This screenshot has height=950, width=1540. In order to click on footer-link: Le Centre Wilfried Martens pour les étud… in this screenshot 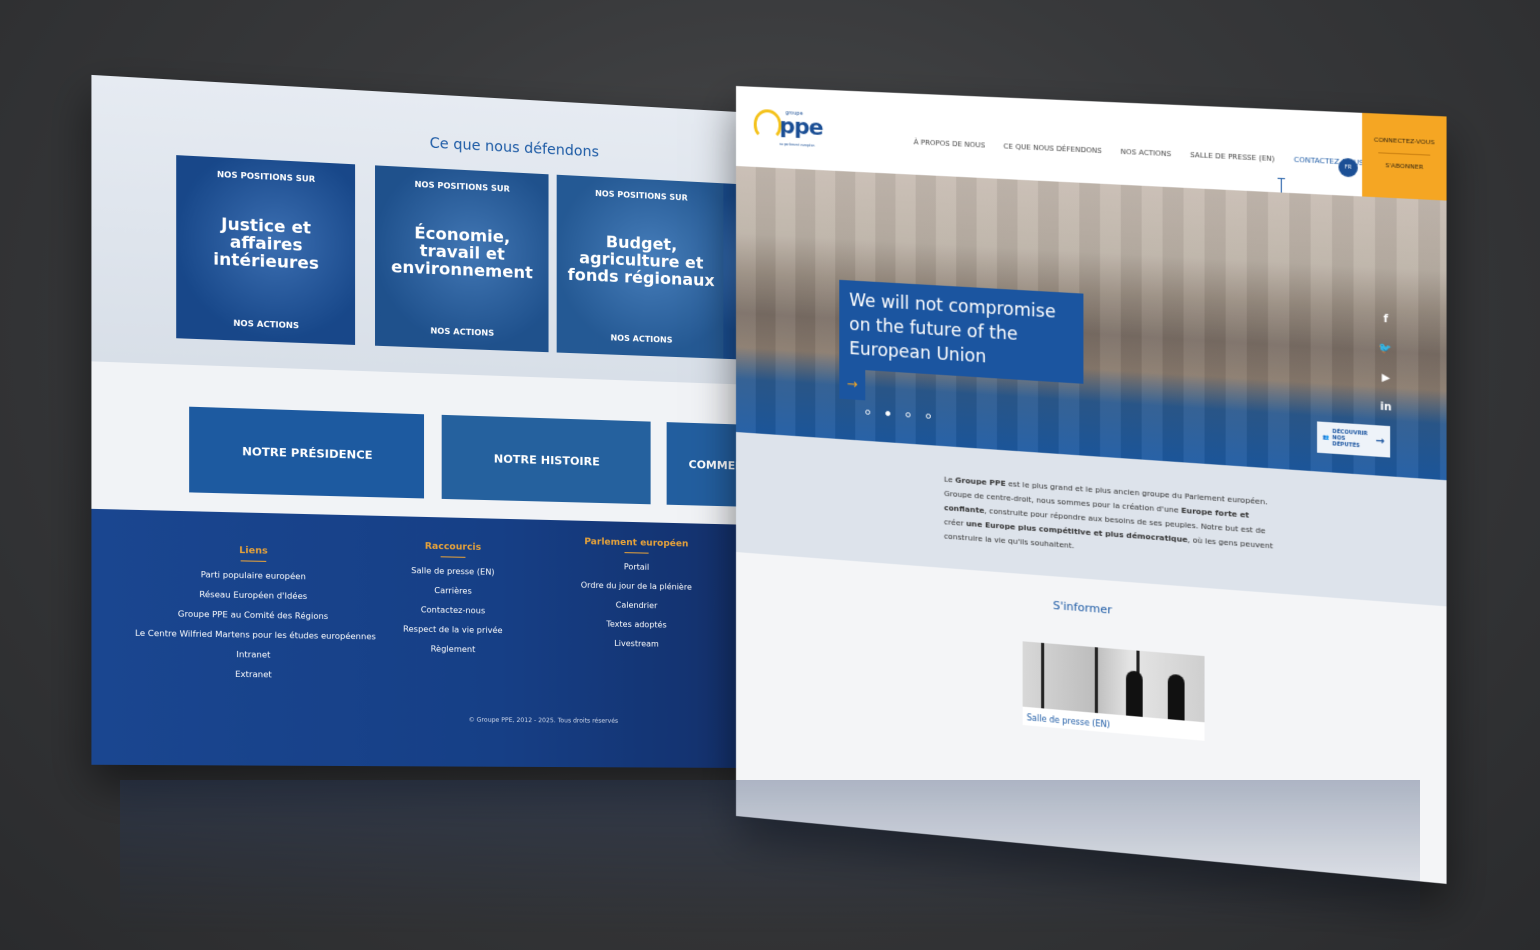, I will do `click(255, 635)`.